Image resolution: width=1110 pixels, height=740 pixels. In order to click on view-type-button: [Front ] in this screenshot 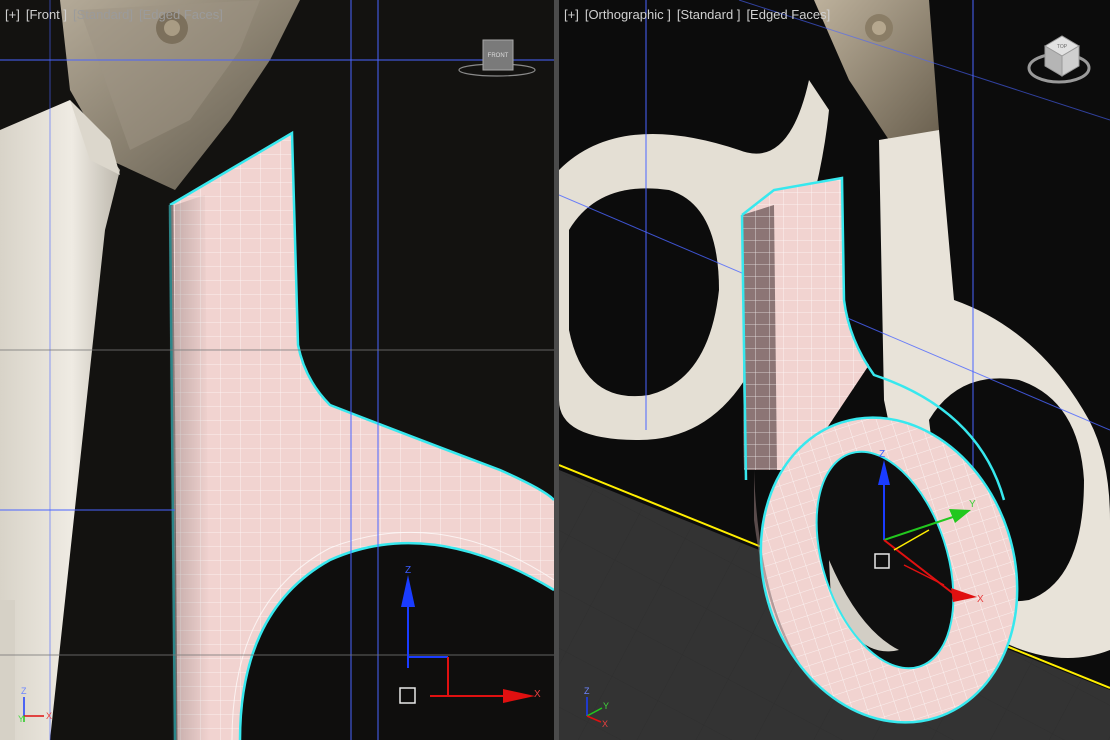, I will do `click(46, 15)`.